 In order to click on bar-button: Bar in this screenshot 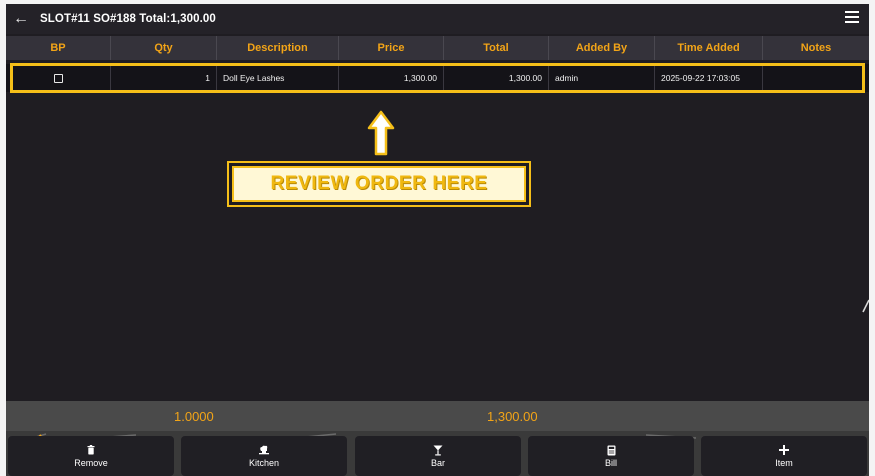, I will do `click(438, 456)`.